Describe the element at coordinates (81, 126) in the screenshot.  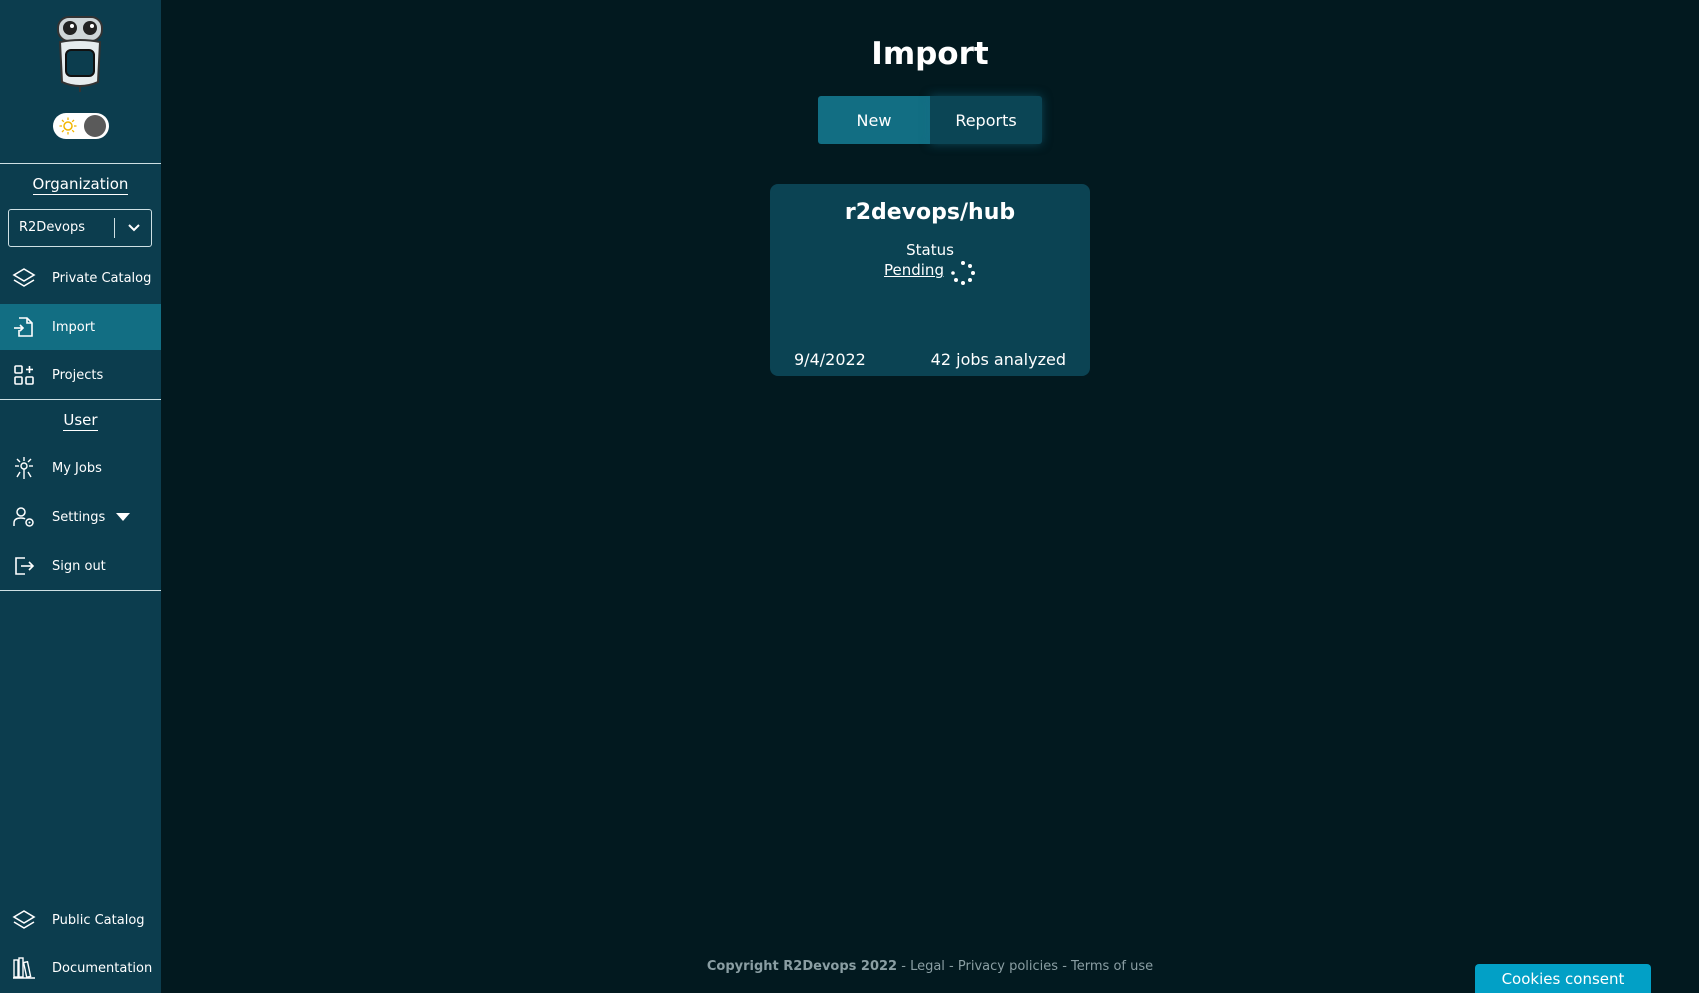
I see `theme-toggle` at that location.